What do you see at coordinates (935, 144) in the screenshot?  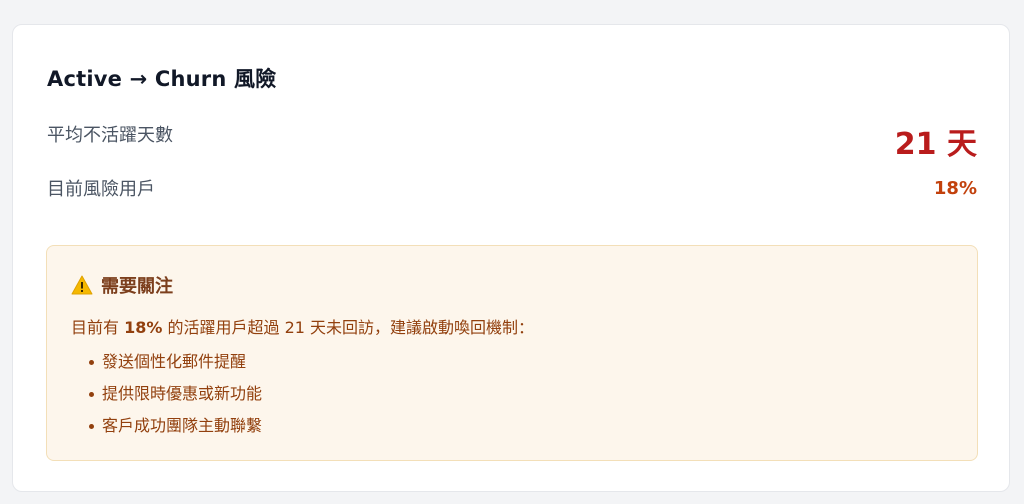 I see `metric-value-inactive-days: 21 天` at bounding box center [935, 144].